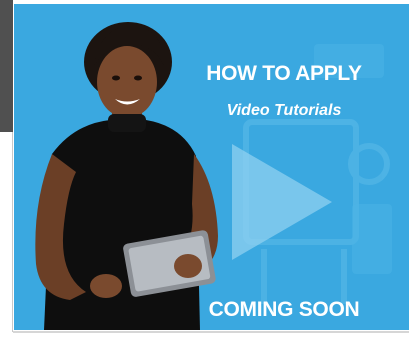  I want to click on left-divider, so click(12, 232).